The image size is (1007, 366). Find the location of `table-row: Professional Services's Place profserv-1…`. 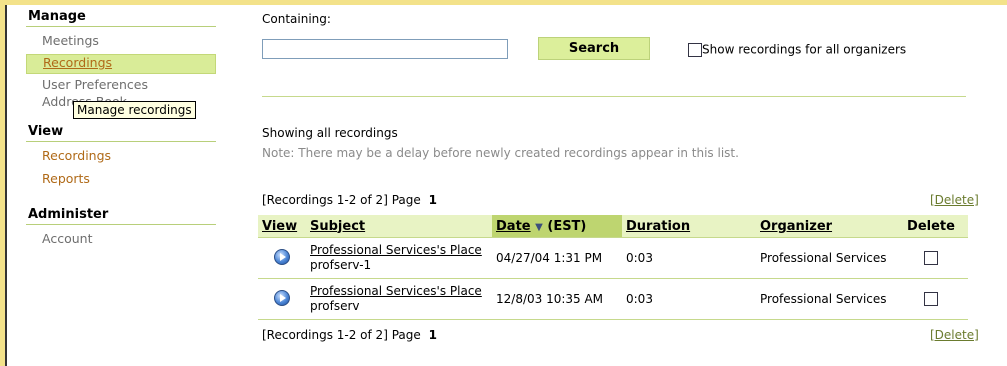

table-row: Professional Services's Place profserv-1… is located at coordinates (613, 258).